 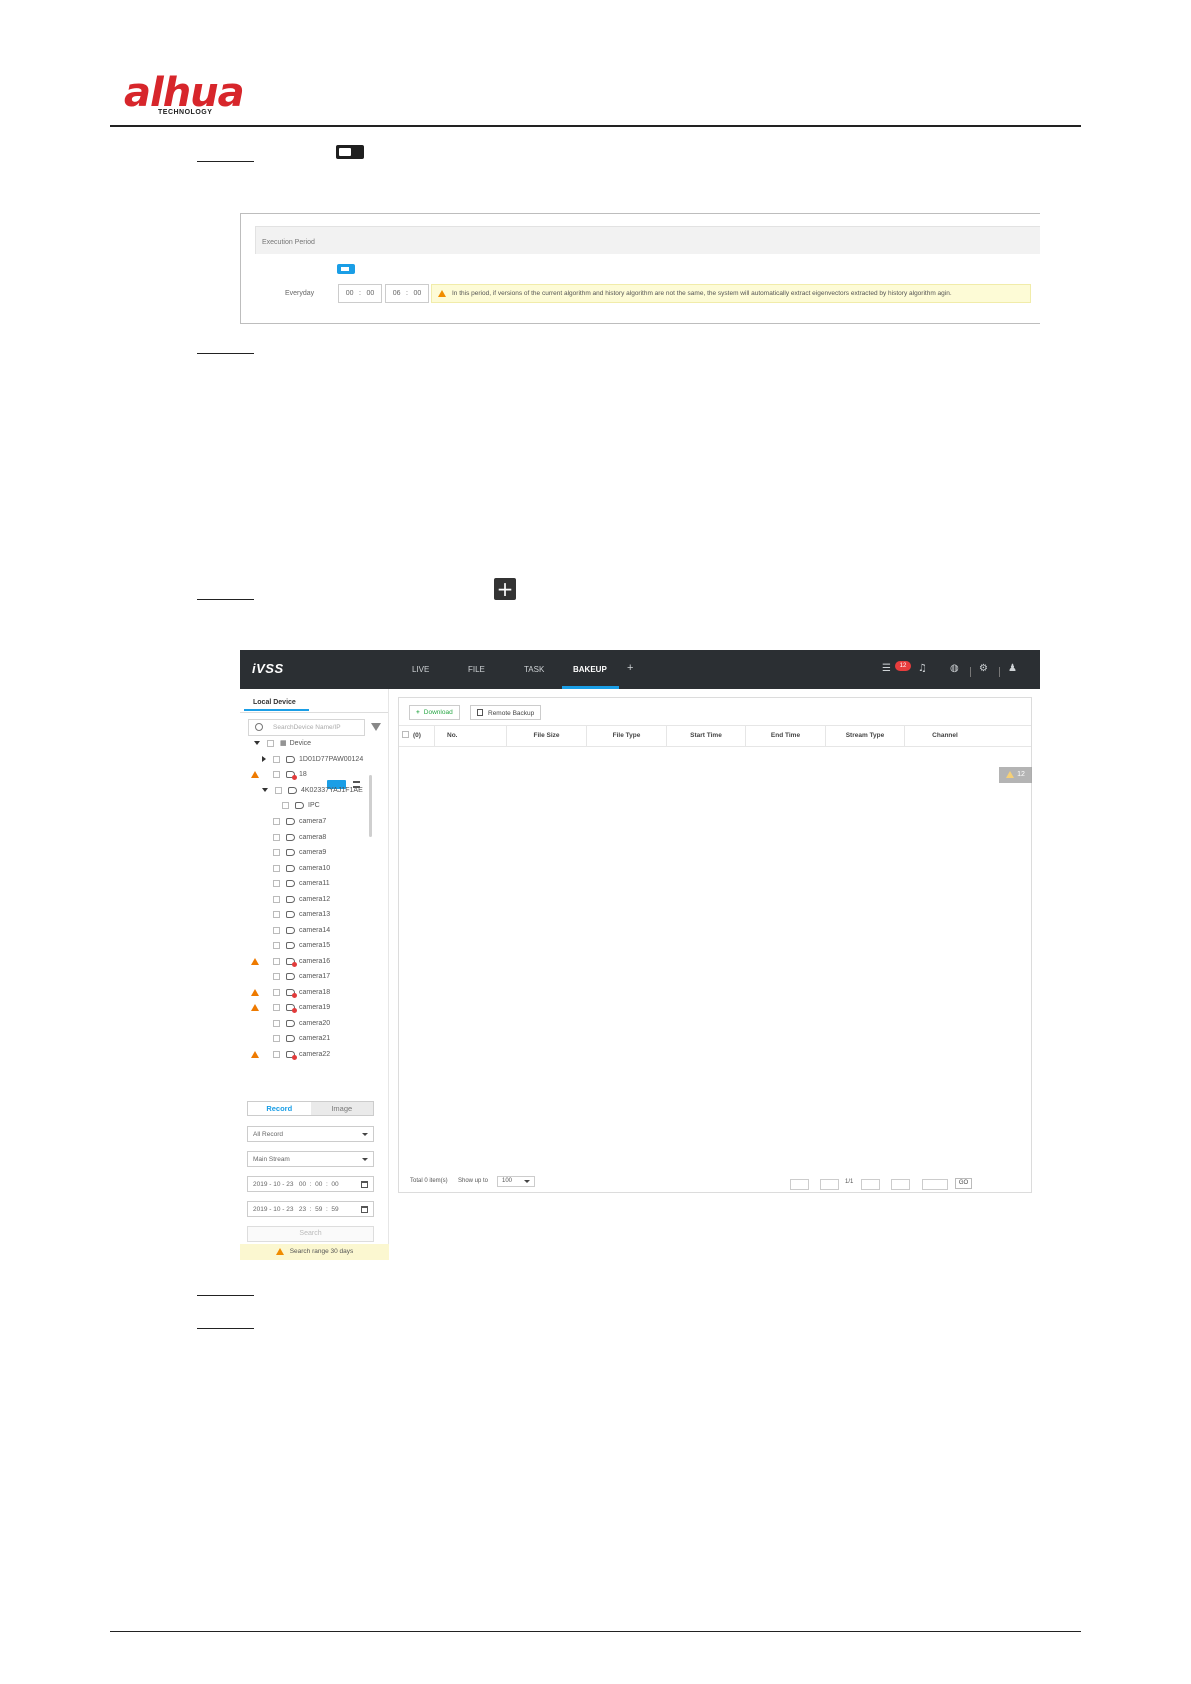 I want to click on search-button: Search, so click(x=310, y=1234).